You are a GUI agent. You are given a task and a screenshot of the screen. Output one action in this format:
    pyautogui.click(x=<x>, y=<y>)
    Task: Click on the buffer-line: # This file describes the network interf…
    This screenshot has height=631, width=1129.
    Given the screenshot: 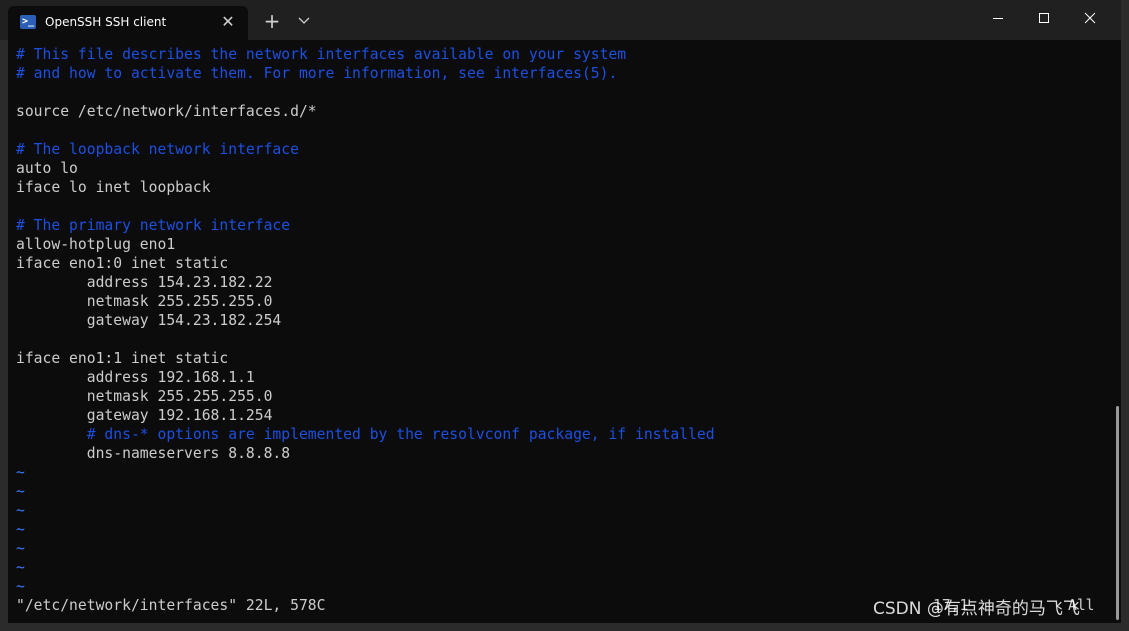 What is the action you would take?
    pyautogui.click(x=321, y=54)
    